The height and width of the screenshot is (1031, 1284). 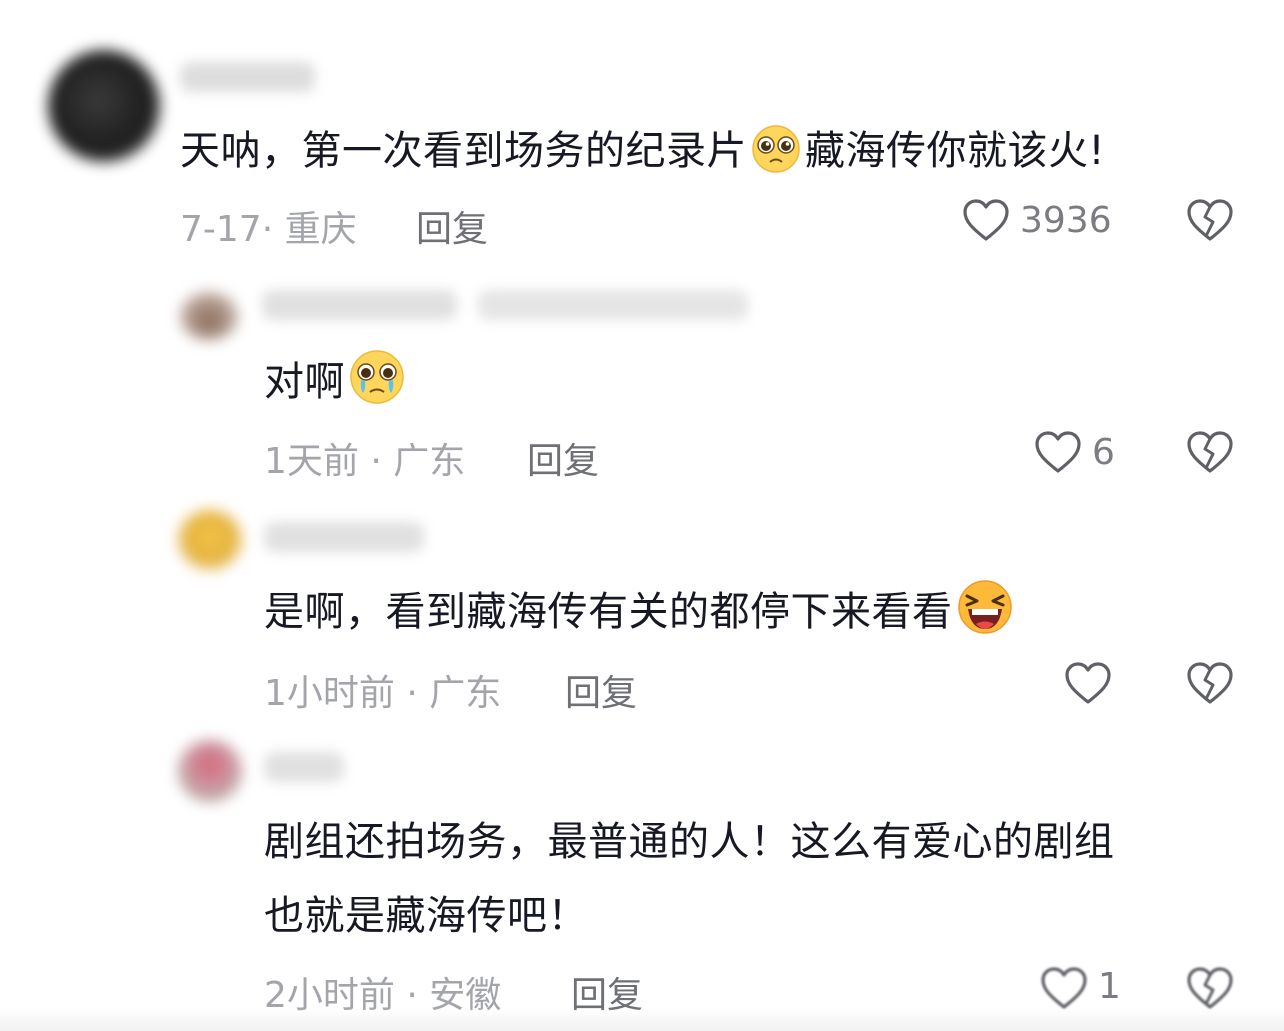 What do you see at coordinates (1066, 220) in the screenshot?
I see `like-count: 3936` at bounding box center [1066, 220].